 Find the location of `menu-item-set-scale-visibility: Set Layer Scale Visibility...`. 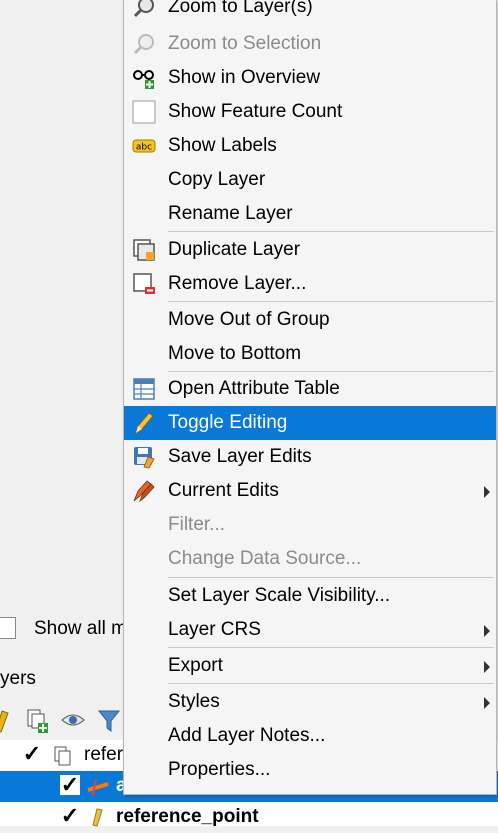

menu-item-set-scale-visibility: Set Layer Scale Visibility... is located at coordinates (310, 596).